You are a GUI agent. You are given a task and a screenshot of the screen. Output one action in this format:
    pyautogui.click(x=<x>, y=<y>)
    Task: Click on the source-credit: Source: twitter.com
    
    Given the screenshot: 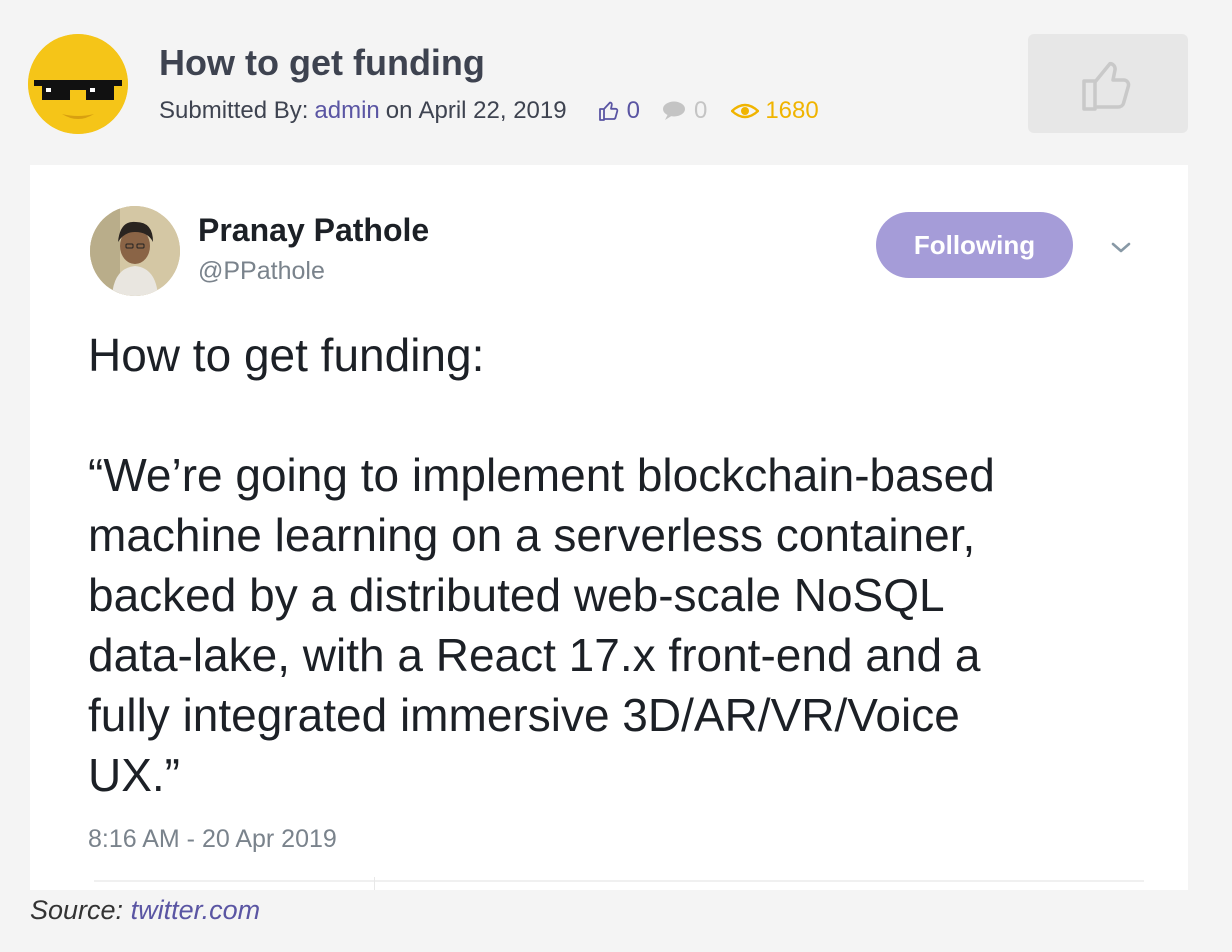 What is the action you would take?
    pyautogui.click(x=145, y=910)
    